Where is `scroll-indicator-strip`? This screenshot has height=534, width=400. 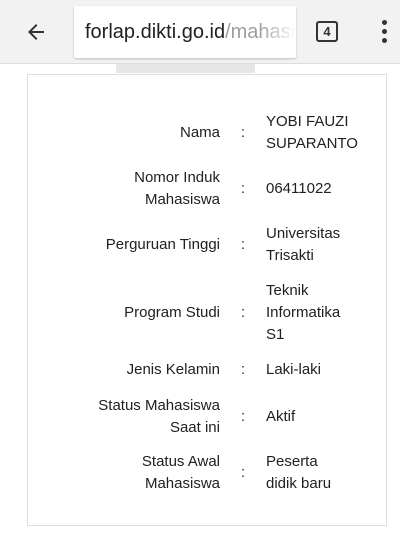
scroll-indicator-strip is located at coordinates (185, 68).